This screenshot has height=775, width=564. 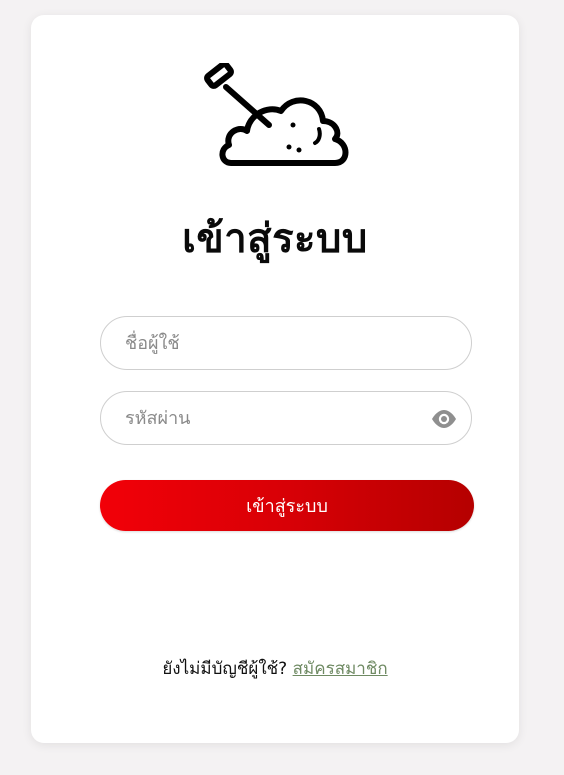 I want to click on login-button: เข้าสู่ระบบ, so click(x=287, y=505).